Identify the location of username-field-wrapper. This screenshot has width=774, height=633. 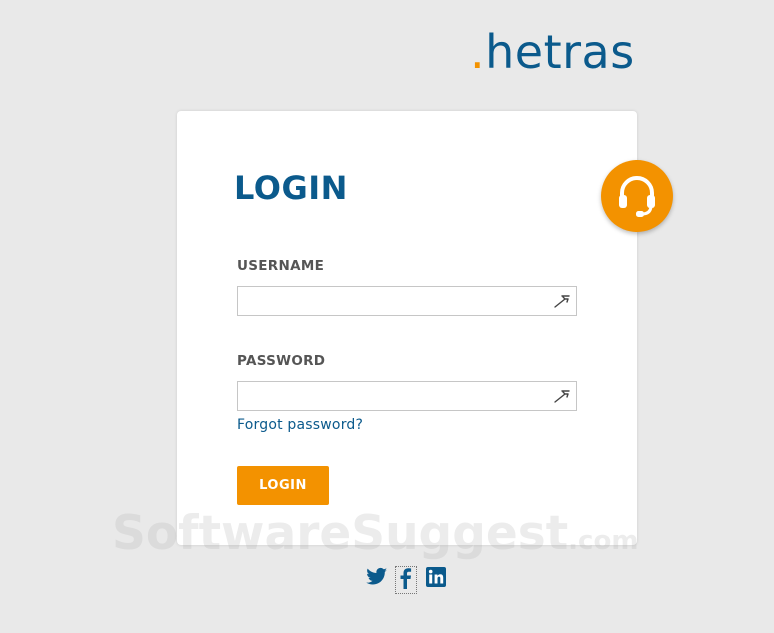
(407, 301).